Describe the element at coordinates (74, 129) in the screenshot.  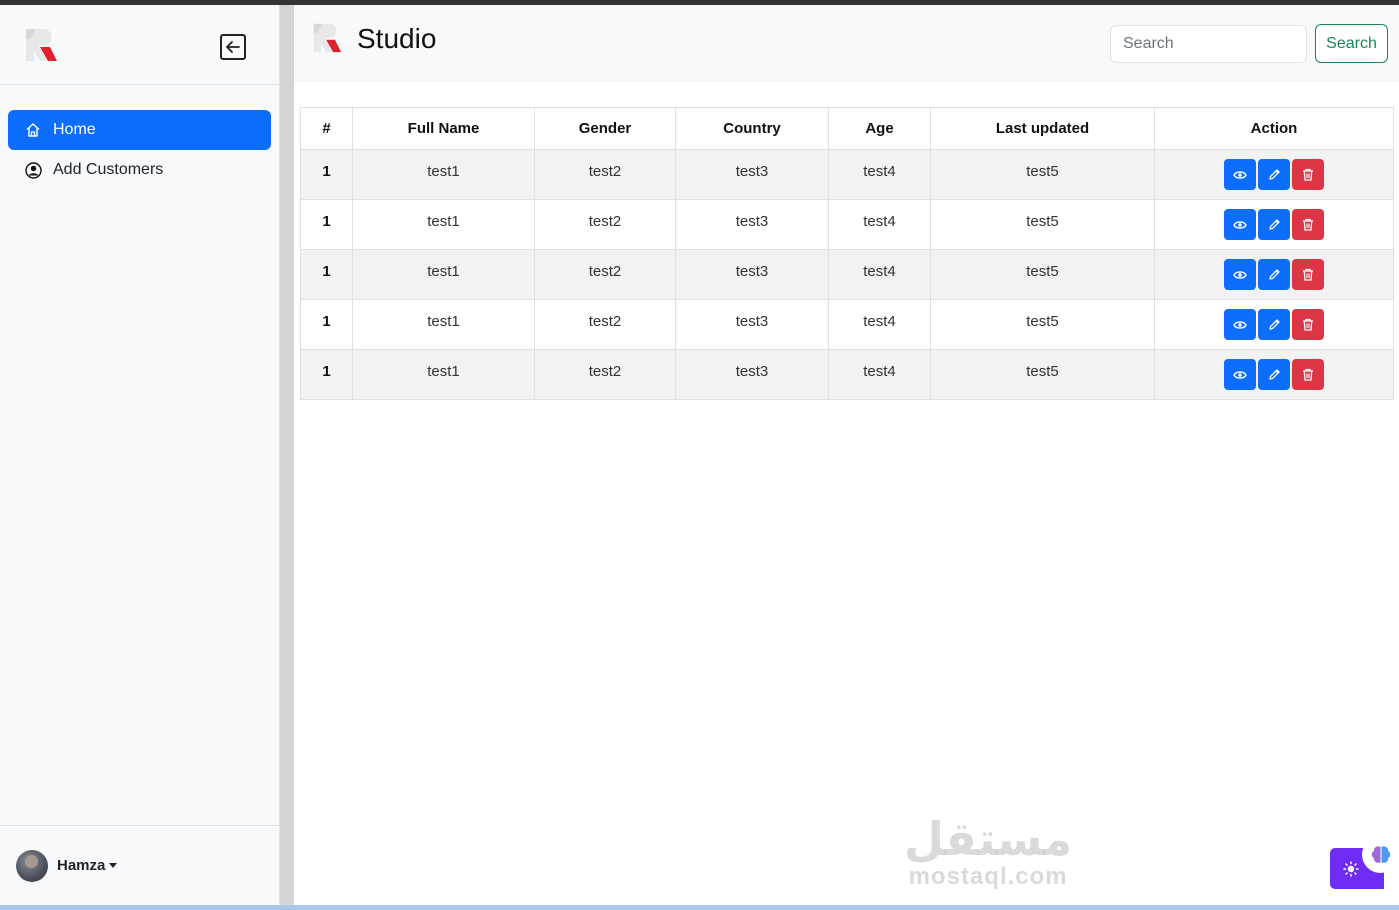
I see `sidebar-item-label: Home` at that location.